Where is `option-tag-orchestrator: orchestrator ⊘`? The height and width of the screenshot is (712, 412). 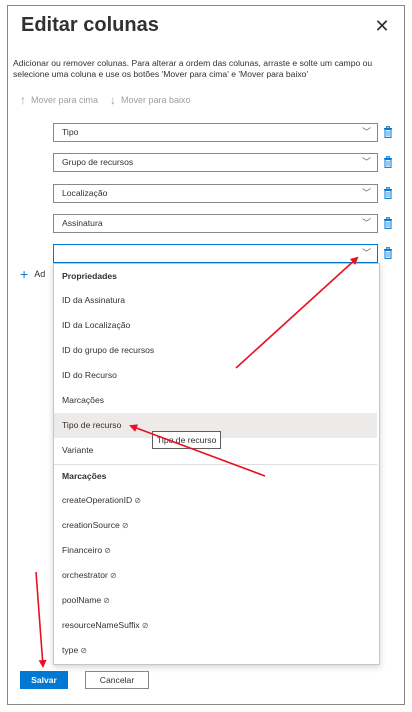
option-tag-orchestrator: orchestrator ⊘ is located at coordinates (215, 575).